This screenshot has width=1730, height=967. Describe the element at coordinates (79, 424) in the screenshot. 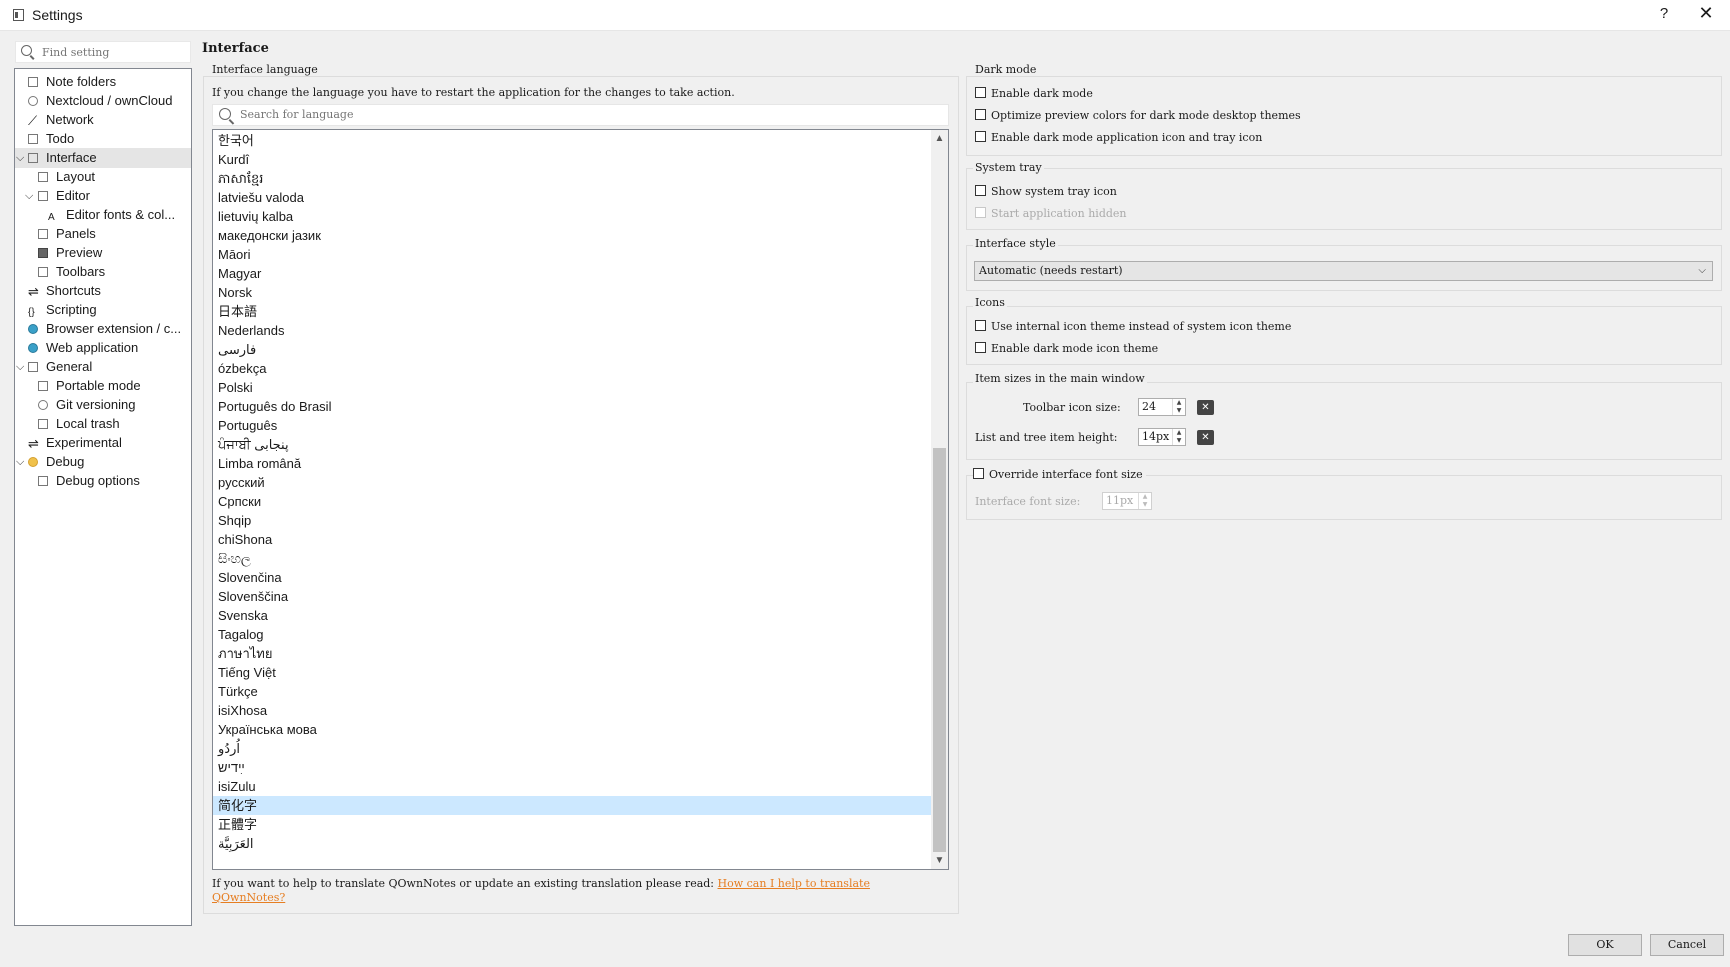

I see `sidebar-item-local-trash: Local trash` at that location.